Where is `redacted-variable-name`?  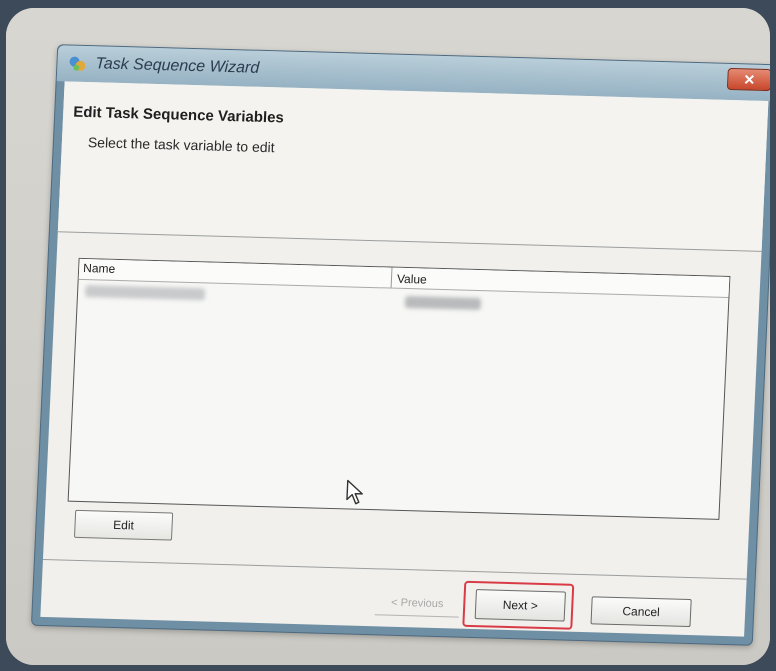
redacted-variable-name is located at coordinates (145, 293).